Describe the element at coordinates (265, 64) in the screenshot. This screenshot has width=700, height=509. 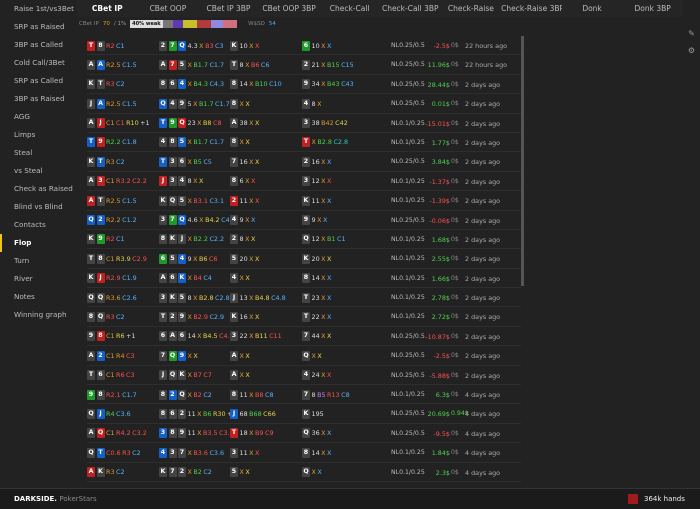
I see `action-label: C6` at that location.